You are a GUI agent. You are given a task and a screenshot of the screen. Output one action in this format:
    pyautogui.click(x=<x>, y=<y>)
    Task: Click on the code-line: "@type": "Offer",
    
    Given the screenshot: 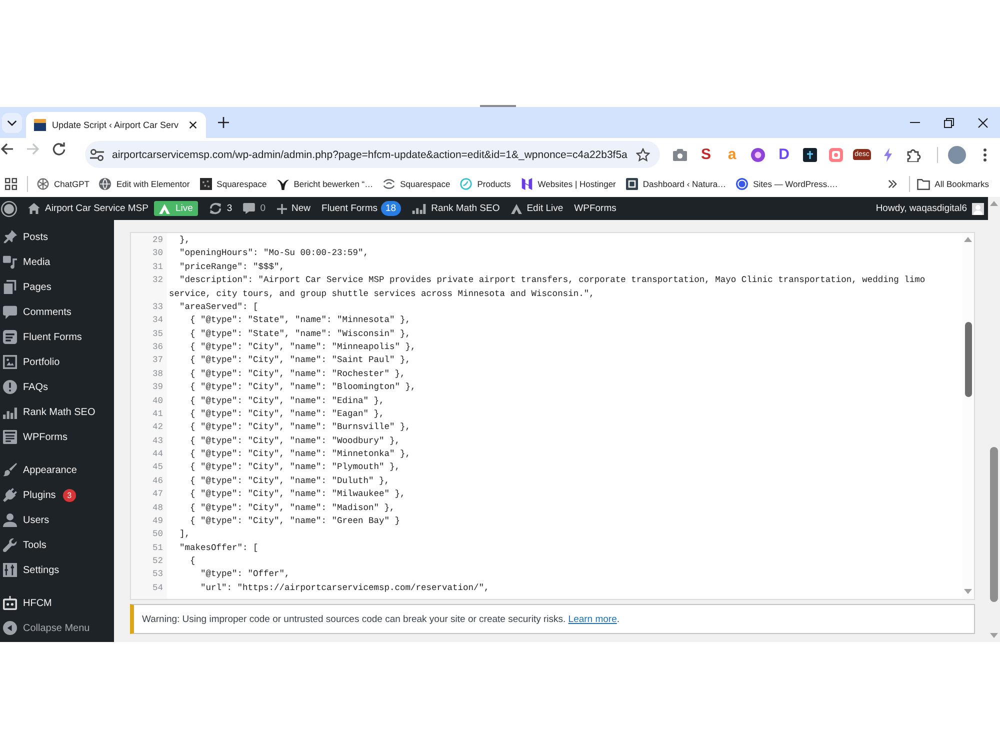 What is the action you would take?
    pyautogui.click(x=245, y=575)
    